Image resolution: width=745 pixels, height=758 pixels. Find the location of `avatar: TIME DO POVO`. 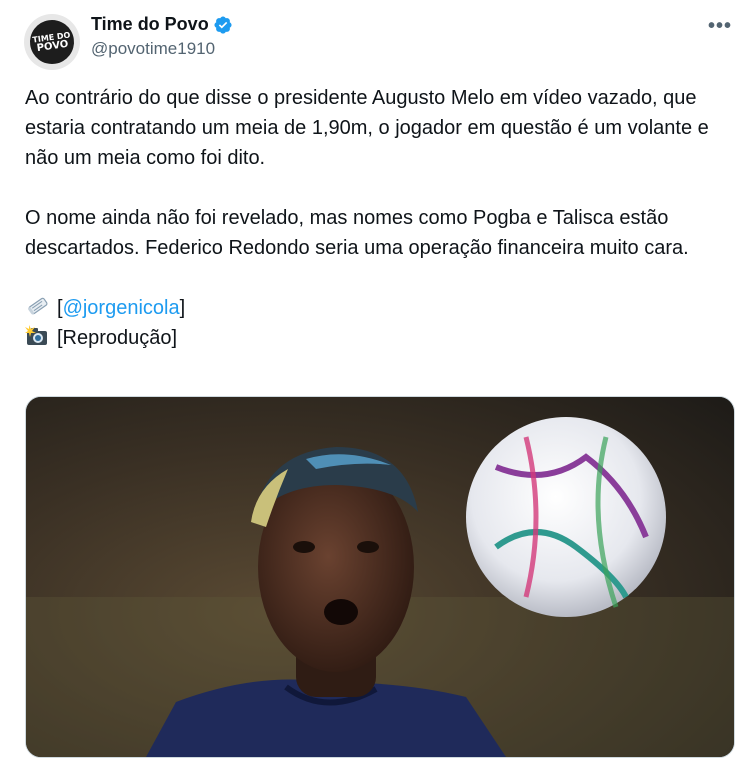

avatar: TIME DO POVO is located at coordinates (52, 42).